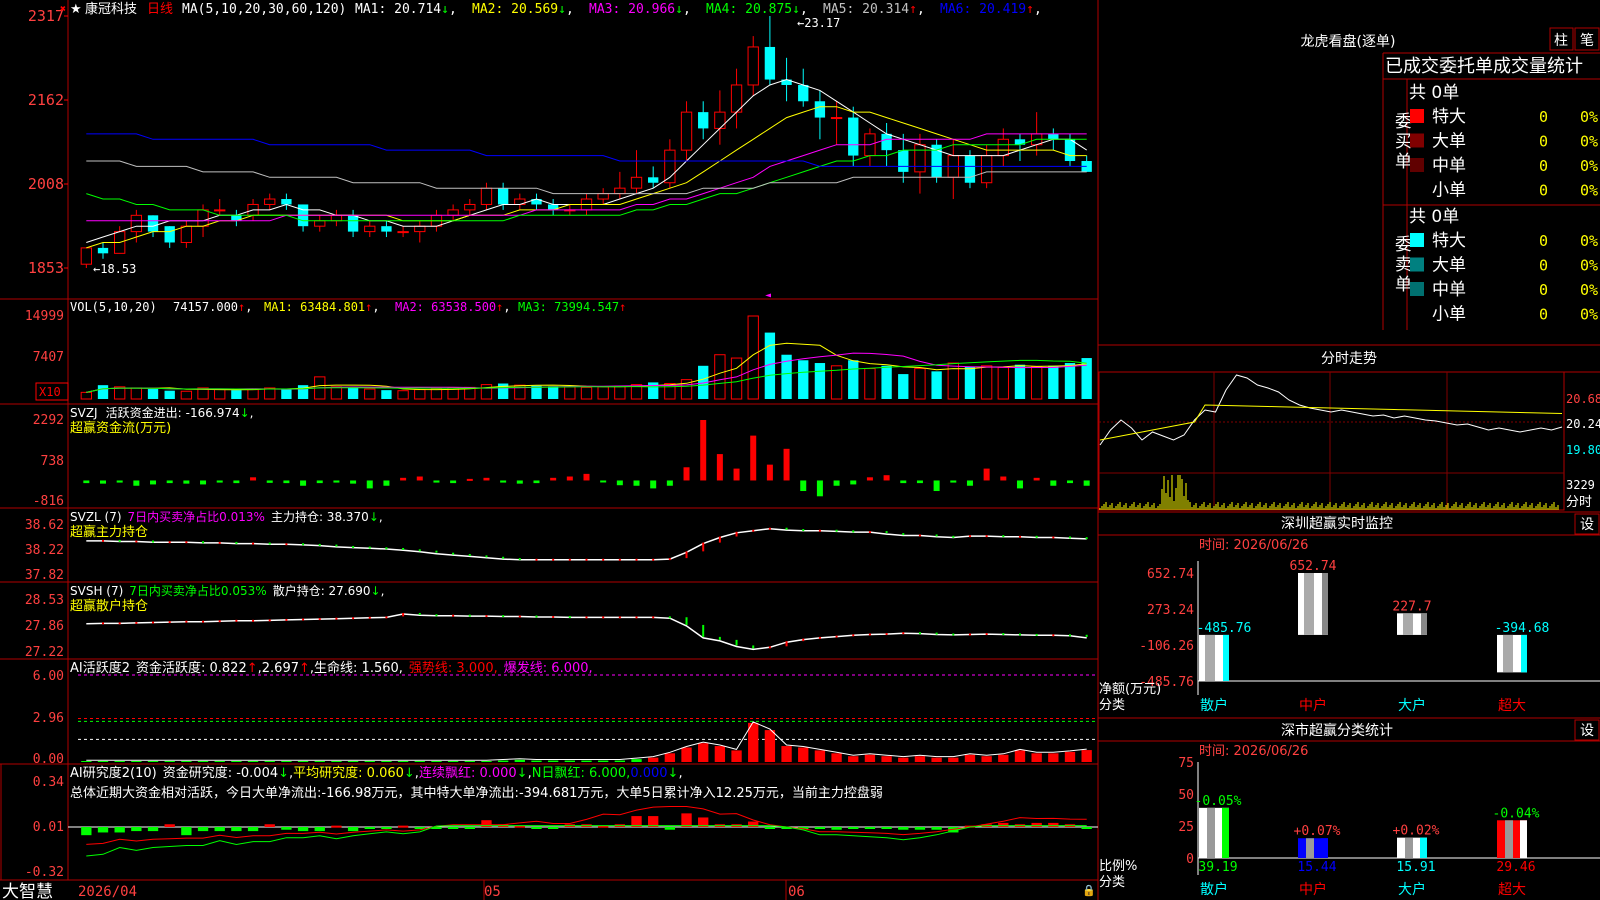 The width and height of the screenshot is (1600, 900). Describe the element at coordinates (63, 9) in the screenshot. I see `close-icon: ✖` at that location.